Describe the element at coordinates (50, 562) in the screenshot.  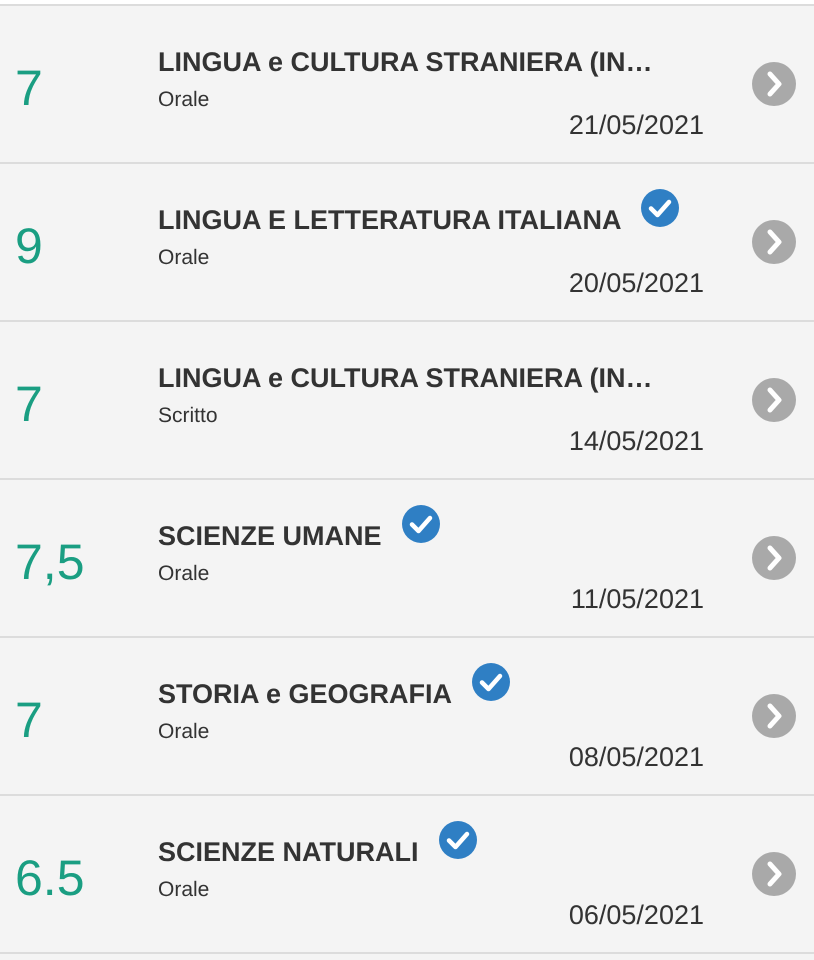
I see `grade-value: 7,5` at that location.